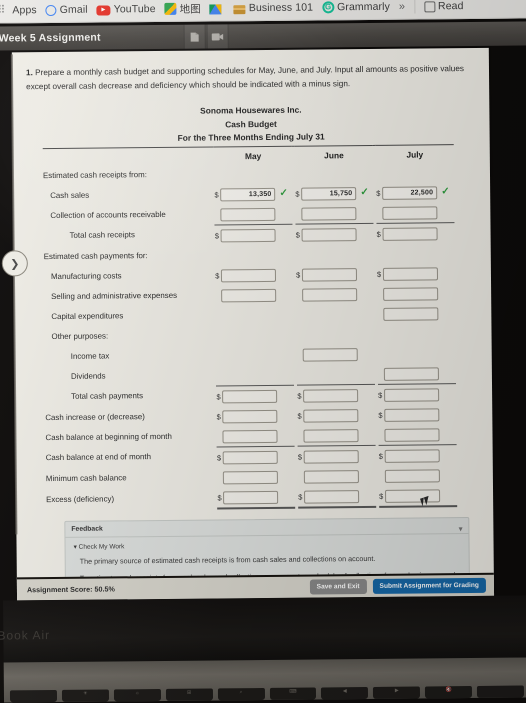 Image resolution: width=526 pixels, height=703 pixels. Describe the element at coordinates (267, 545) in the screenshot. I see `feedback-check-my-work-label: ▾ Check My Work` at that location.